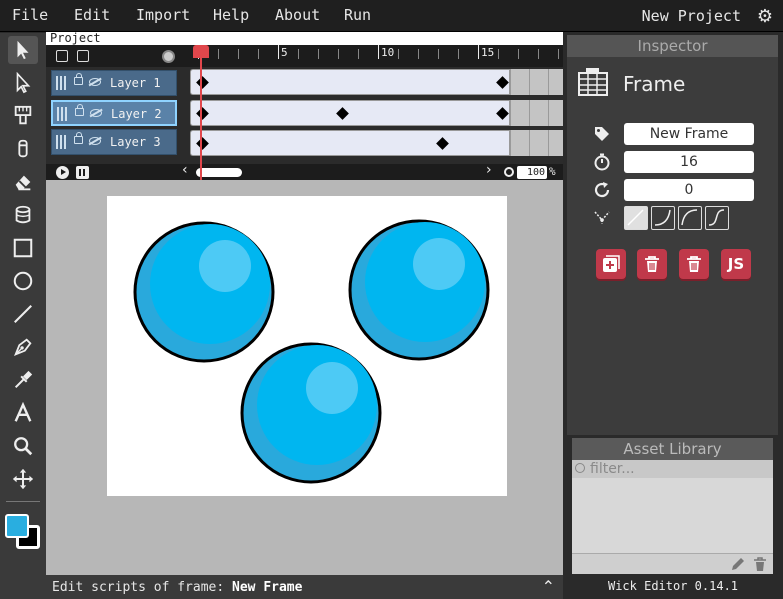  Describe the element at coordinates (689, 162) in the screenshot. I see `frame-duration-field: 16` at that location.